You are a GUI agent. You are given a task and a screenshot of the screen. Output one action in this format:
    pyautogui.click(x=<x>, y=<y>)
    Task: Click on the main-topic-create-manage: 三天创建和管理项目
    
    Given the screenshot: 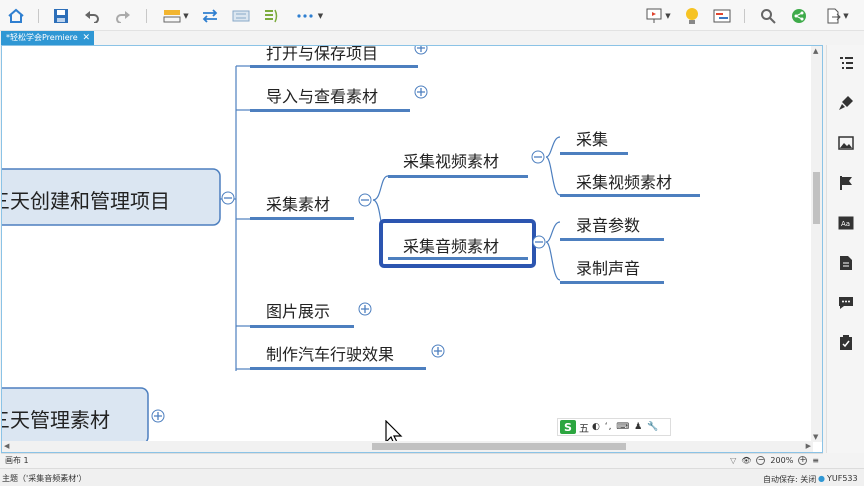 What is the action you would take?
    pyautogui.click(x=86, y=199)
    